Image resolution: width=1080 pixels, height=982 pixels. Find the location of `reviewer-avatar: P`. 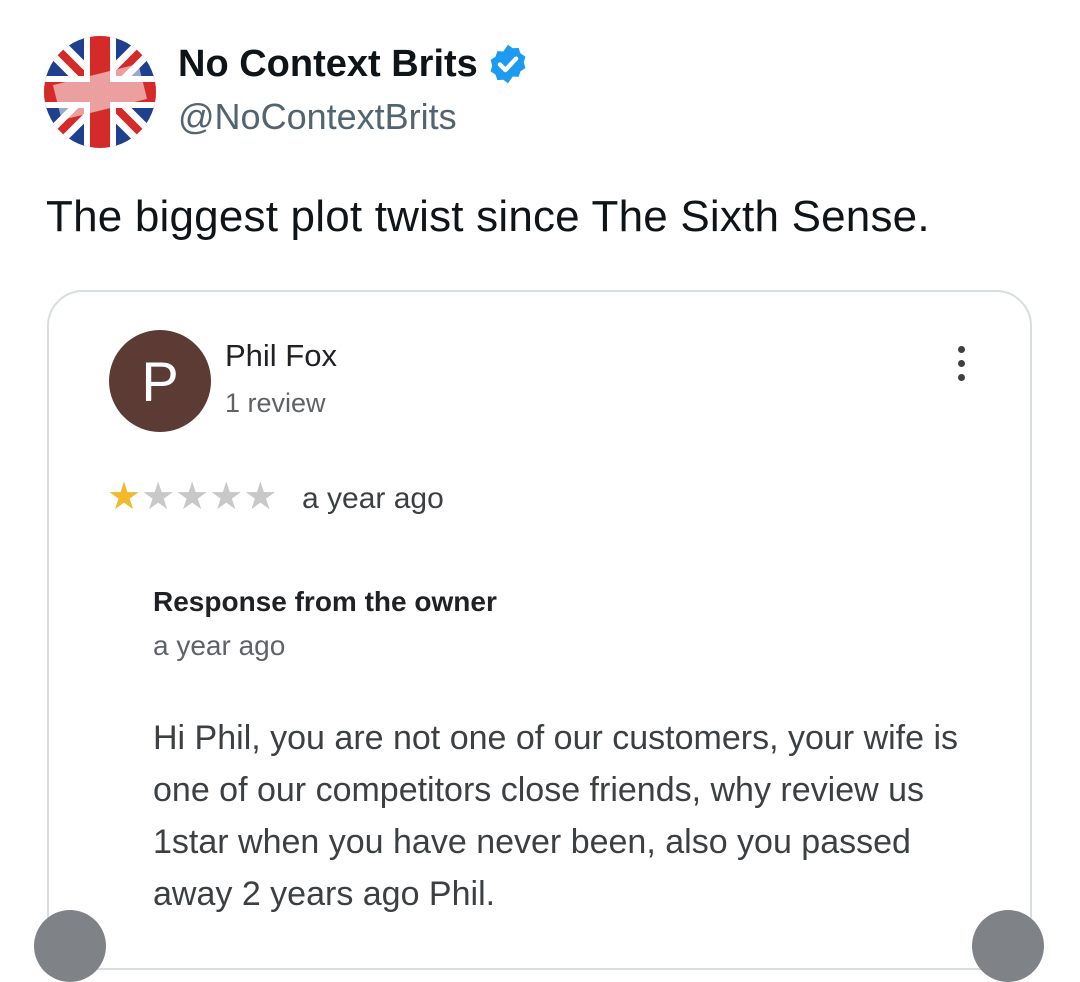

reviewer-avatar: P is located at coordinates (160, 381).